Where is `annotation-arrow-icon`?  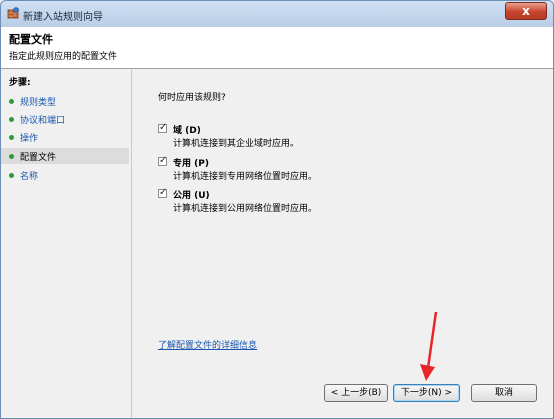
annotation-arrow-icon is located at coordinates (429, 346).